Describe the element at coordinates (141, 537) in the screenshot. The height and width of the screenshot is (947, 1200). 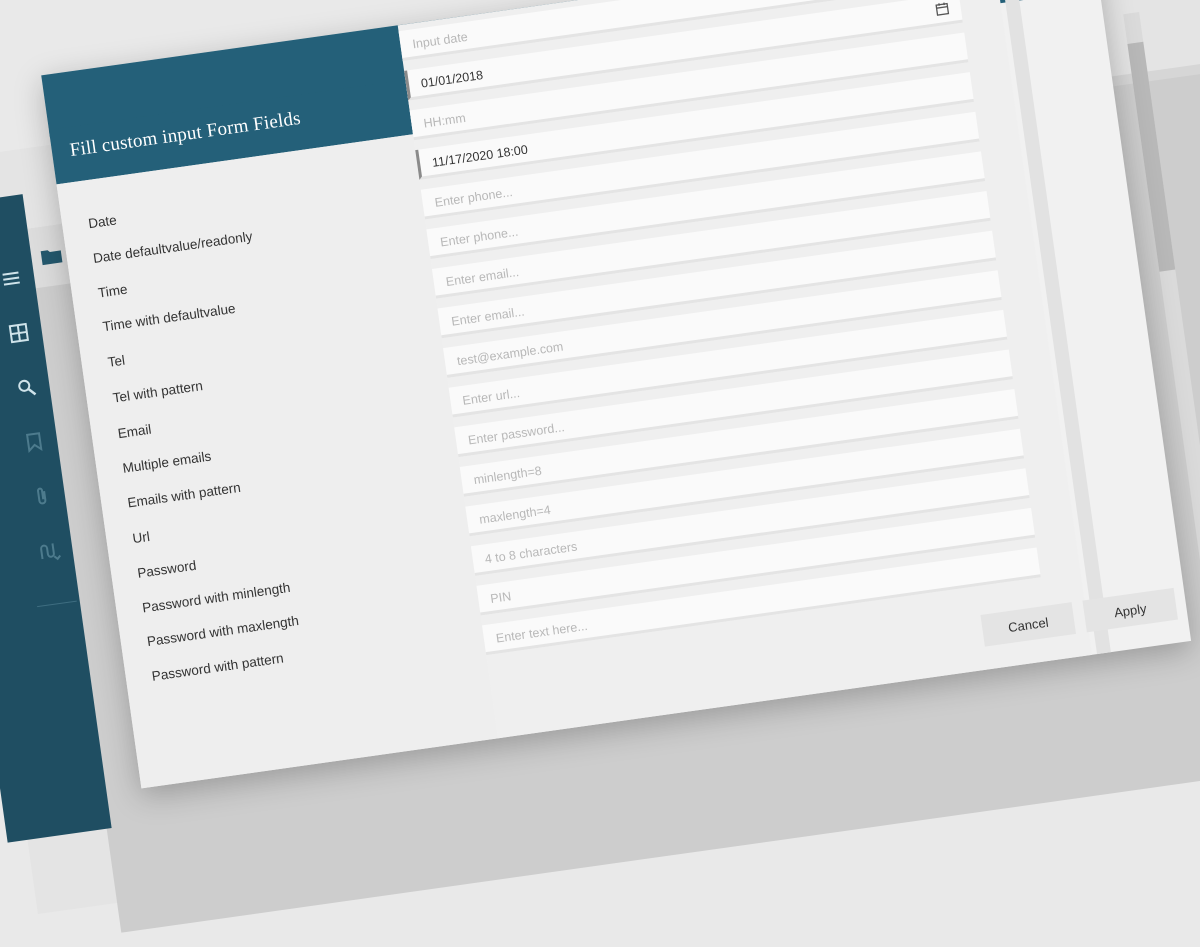
I see `field-label: Url` at that location.